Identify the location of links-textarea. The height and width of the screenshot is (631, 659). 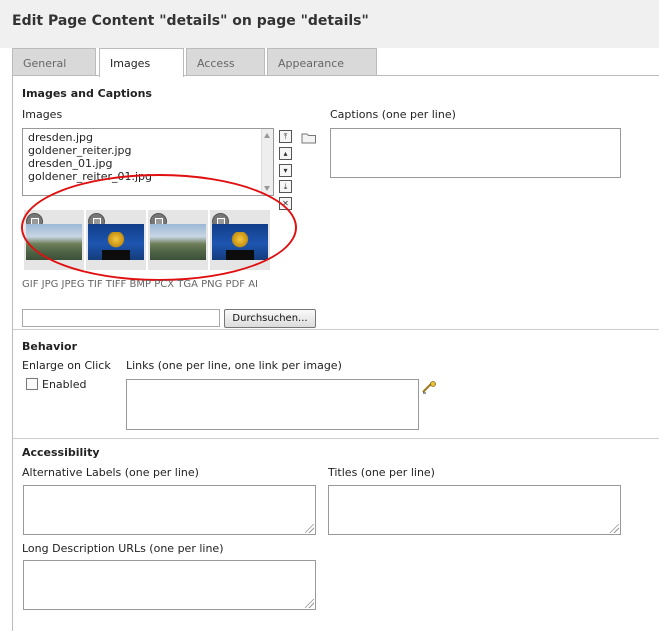
(272, 404).